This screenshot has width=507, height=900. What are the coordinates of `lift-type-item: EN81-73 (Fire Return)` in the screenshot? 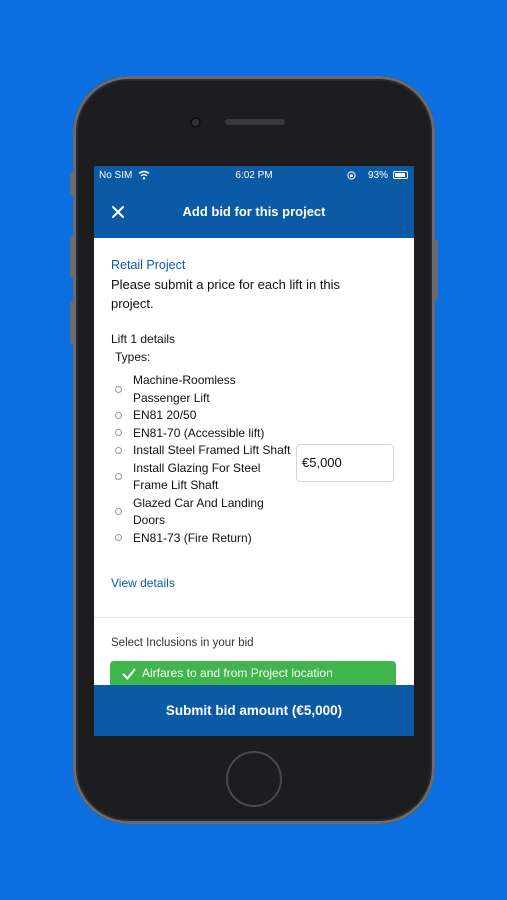 It's located at (201, 539).